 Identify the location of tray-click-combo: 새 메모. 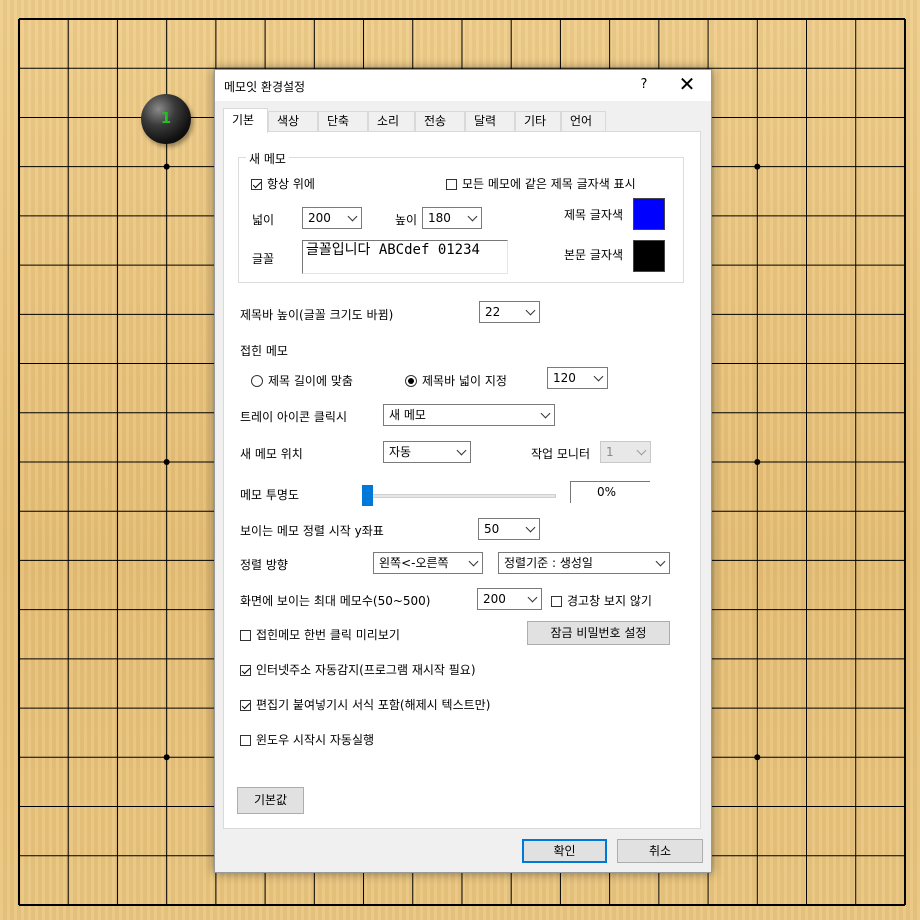
(469, 415).